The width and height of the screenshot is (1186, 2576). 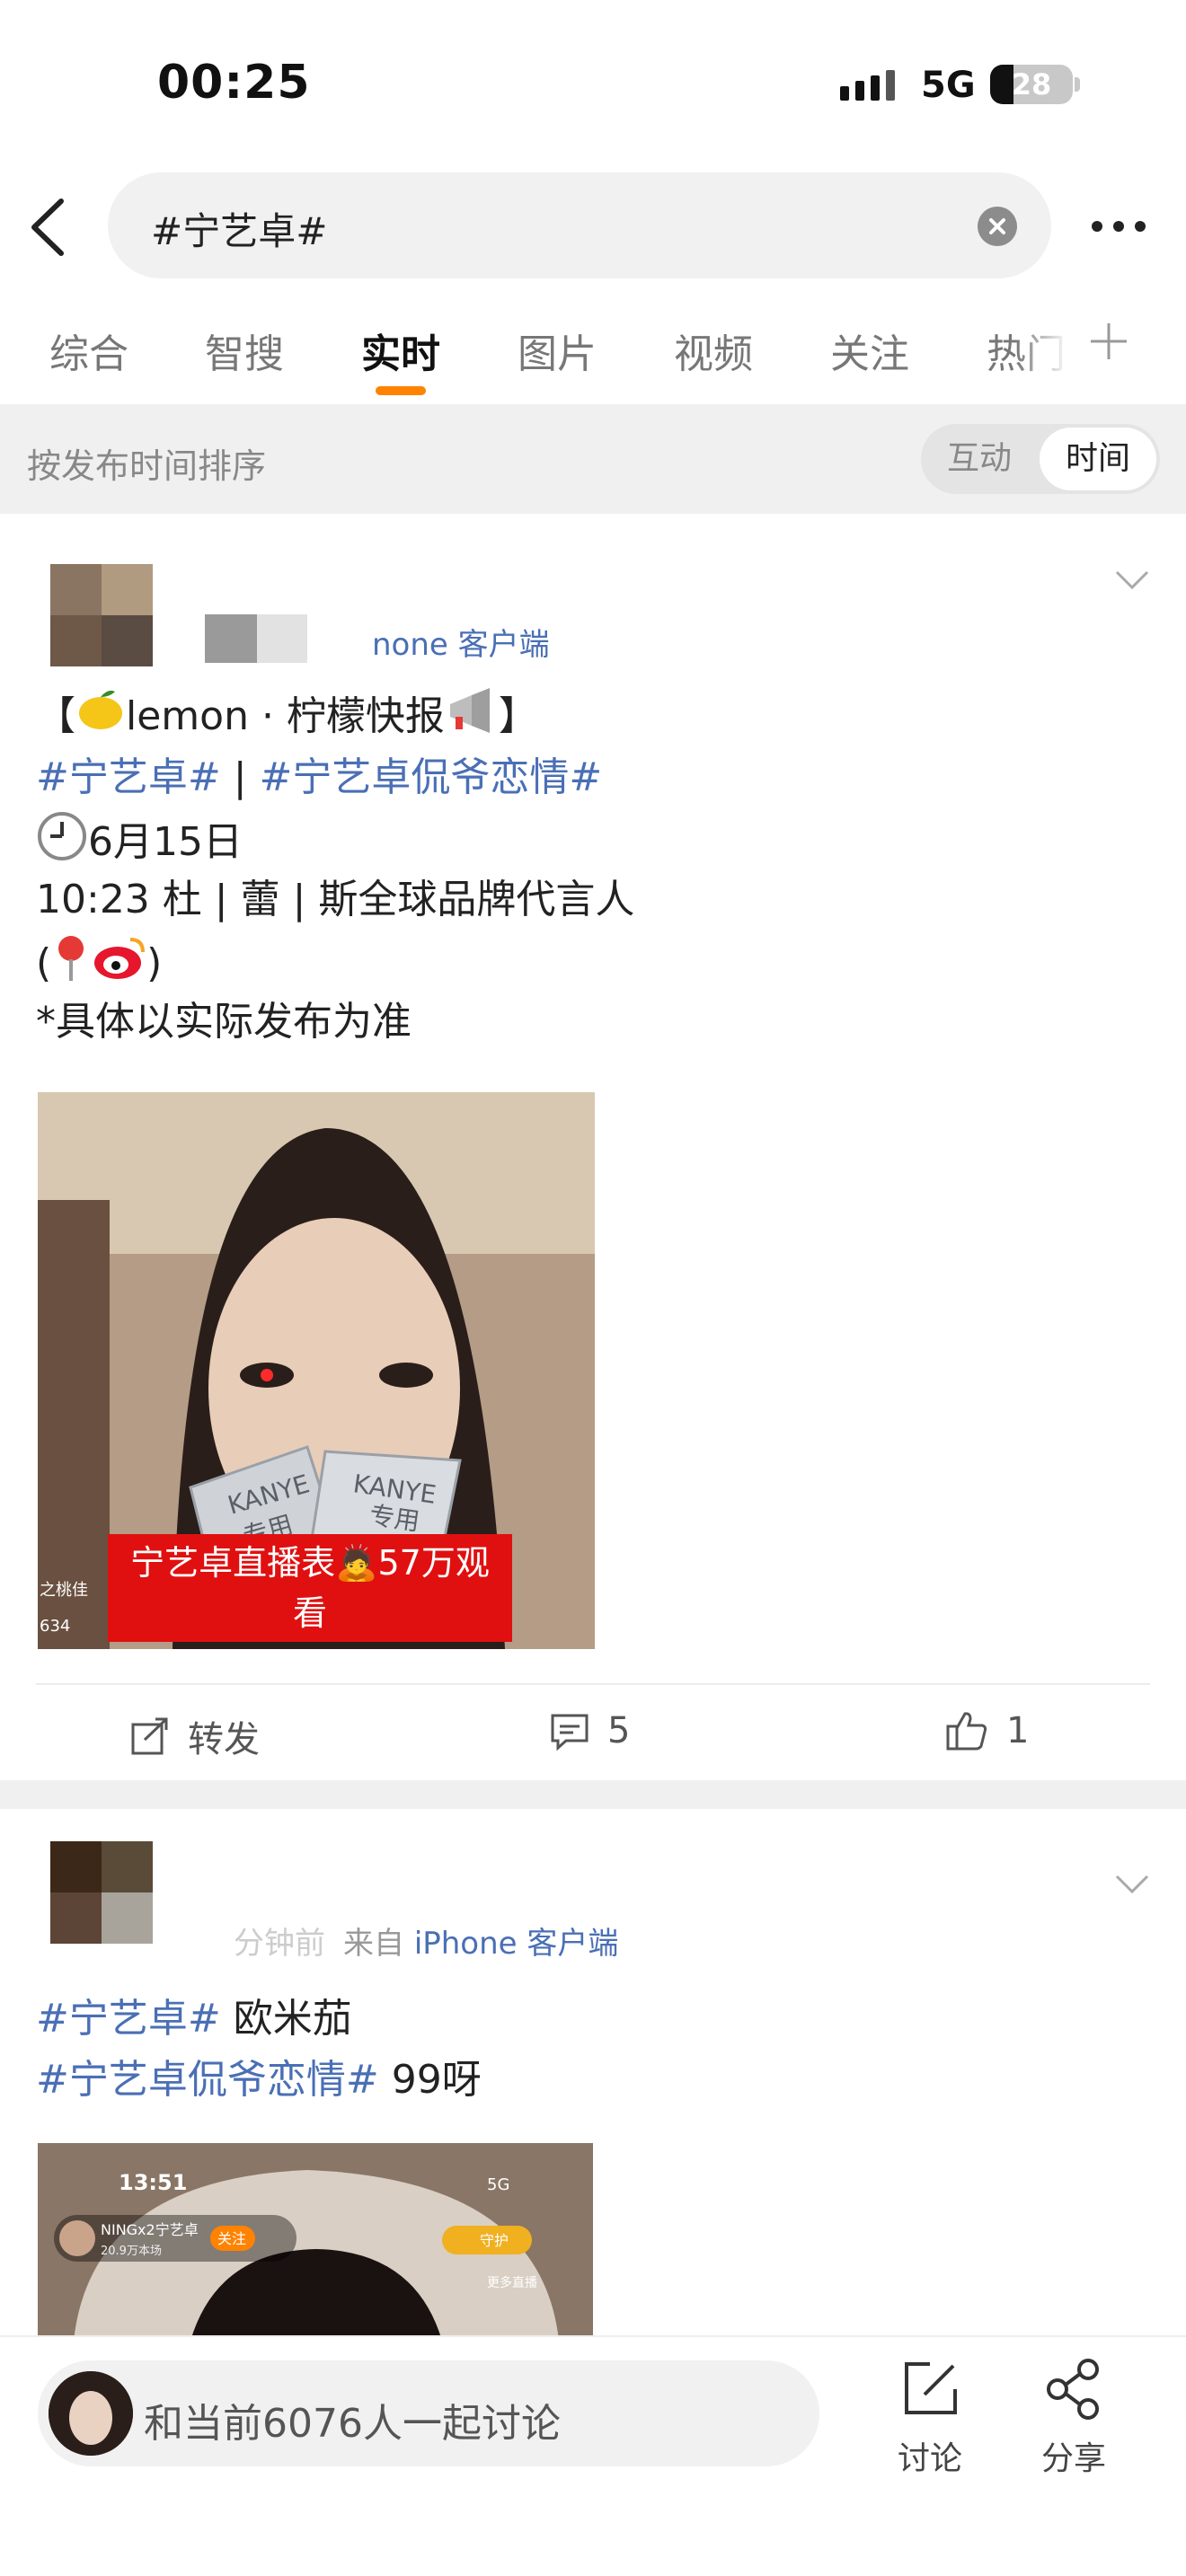 I want to click on post-text-line: 6月15日, so click(x=139, y=844).